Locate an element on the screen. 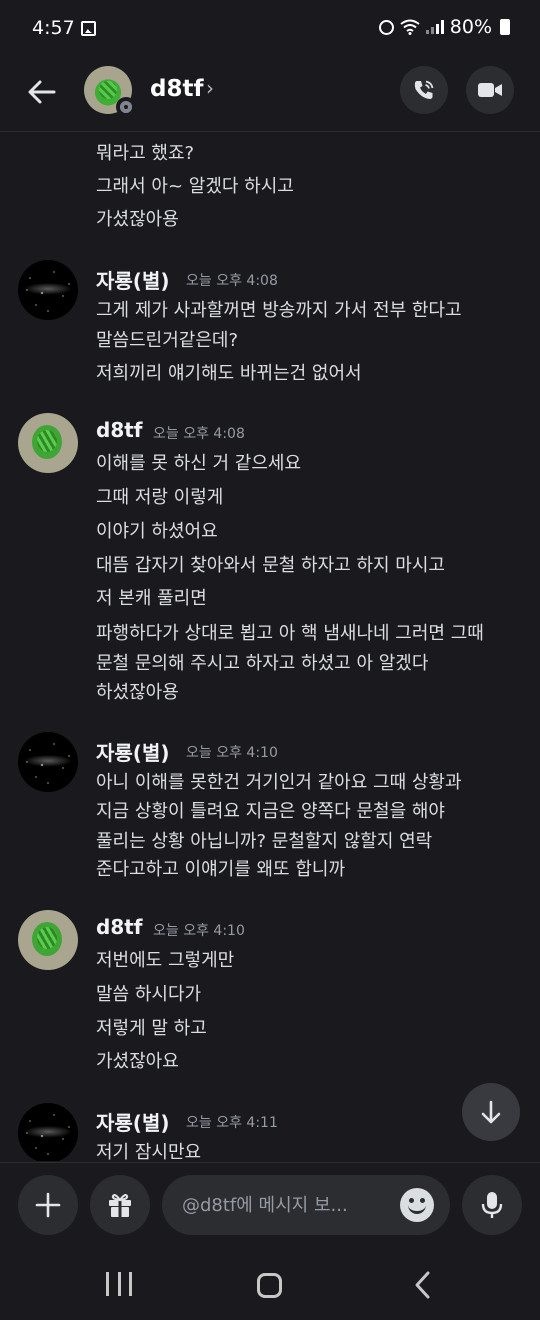  battery-percent: 80% is located at coordinates (470, 27).